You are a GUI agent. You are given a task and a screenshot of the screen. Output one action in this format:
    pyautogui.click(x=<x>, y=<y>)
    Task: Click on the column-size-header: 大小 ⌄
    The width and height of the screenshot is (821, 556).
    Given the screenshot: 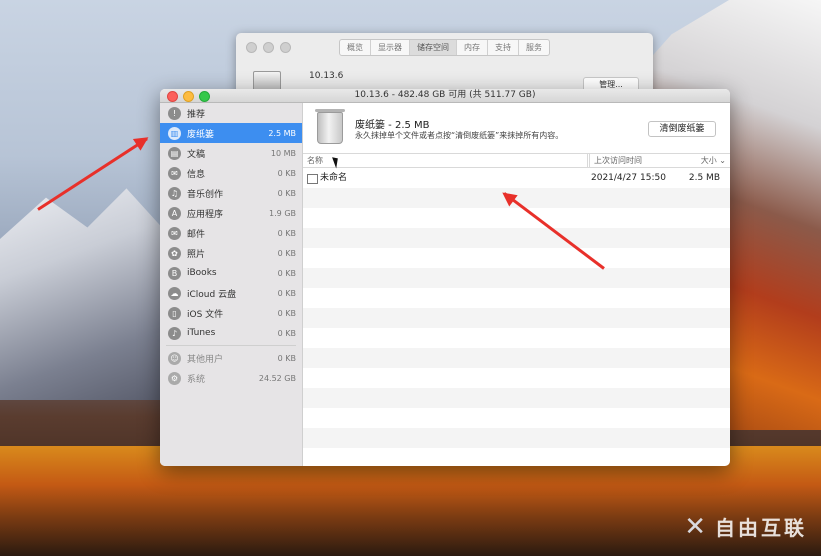 What is the action you would take?
    pyautogui.click(x=713, y=160)
    